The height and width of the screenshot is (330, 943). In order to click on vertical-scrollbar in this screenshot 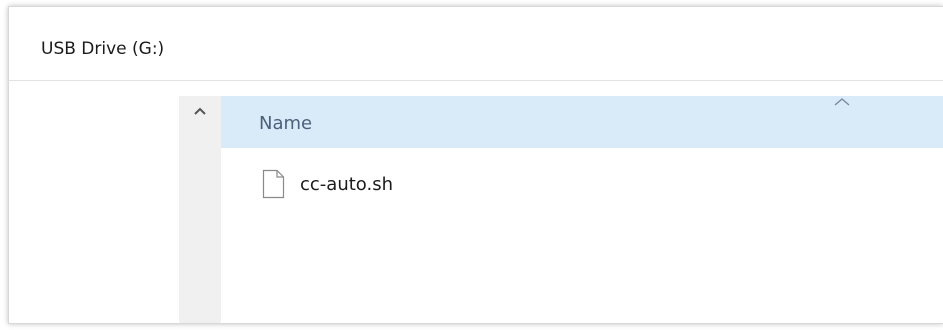, I will do `click(200, 209)`.